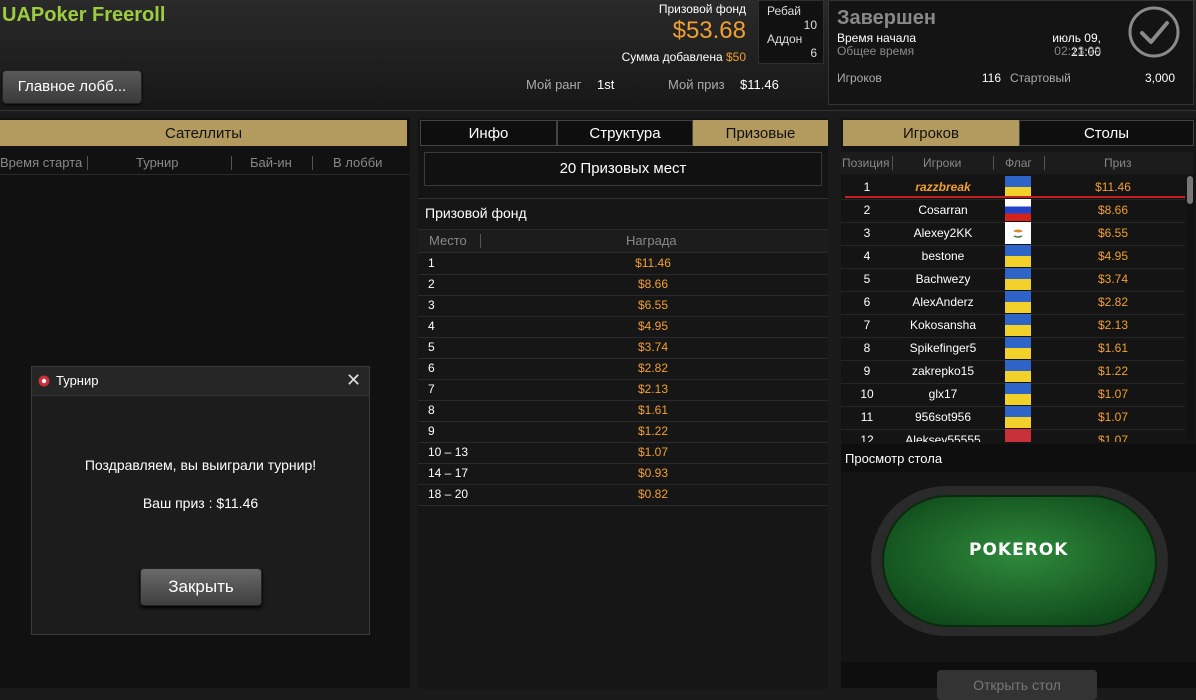  Describe the element at coordinates (1113, 279) in the screenshot. I see `player-prize: $3.74` at that location.